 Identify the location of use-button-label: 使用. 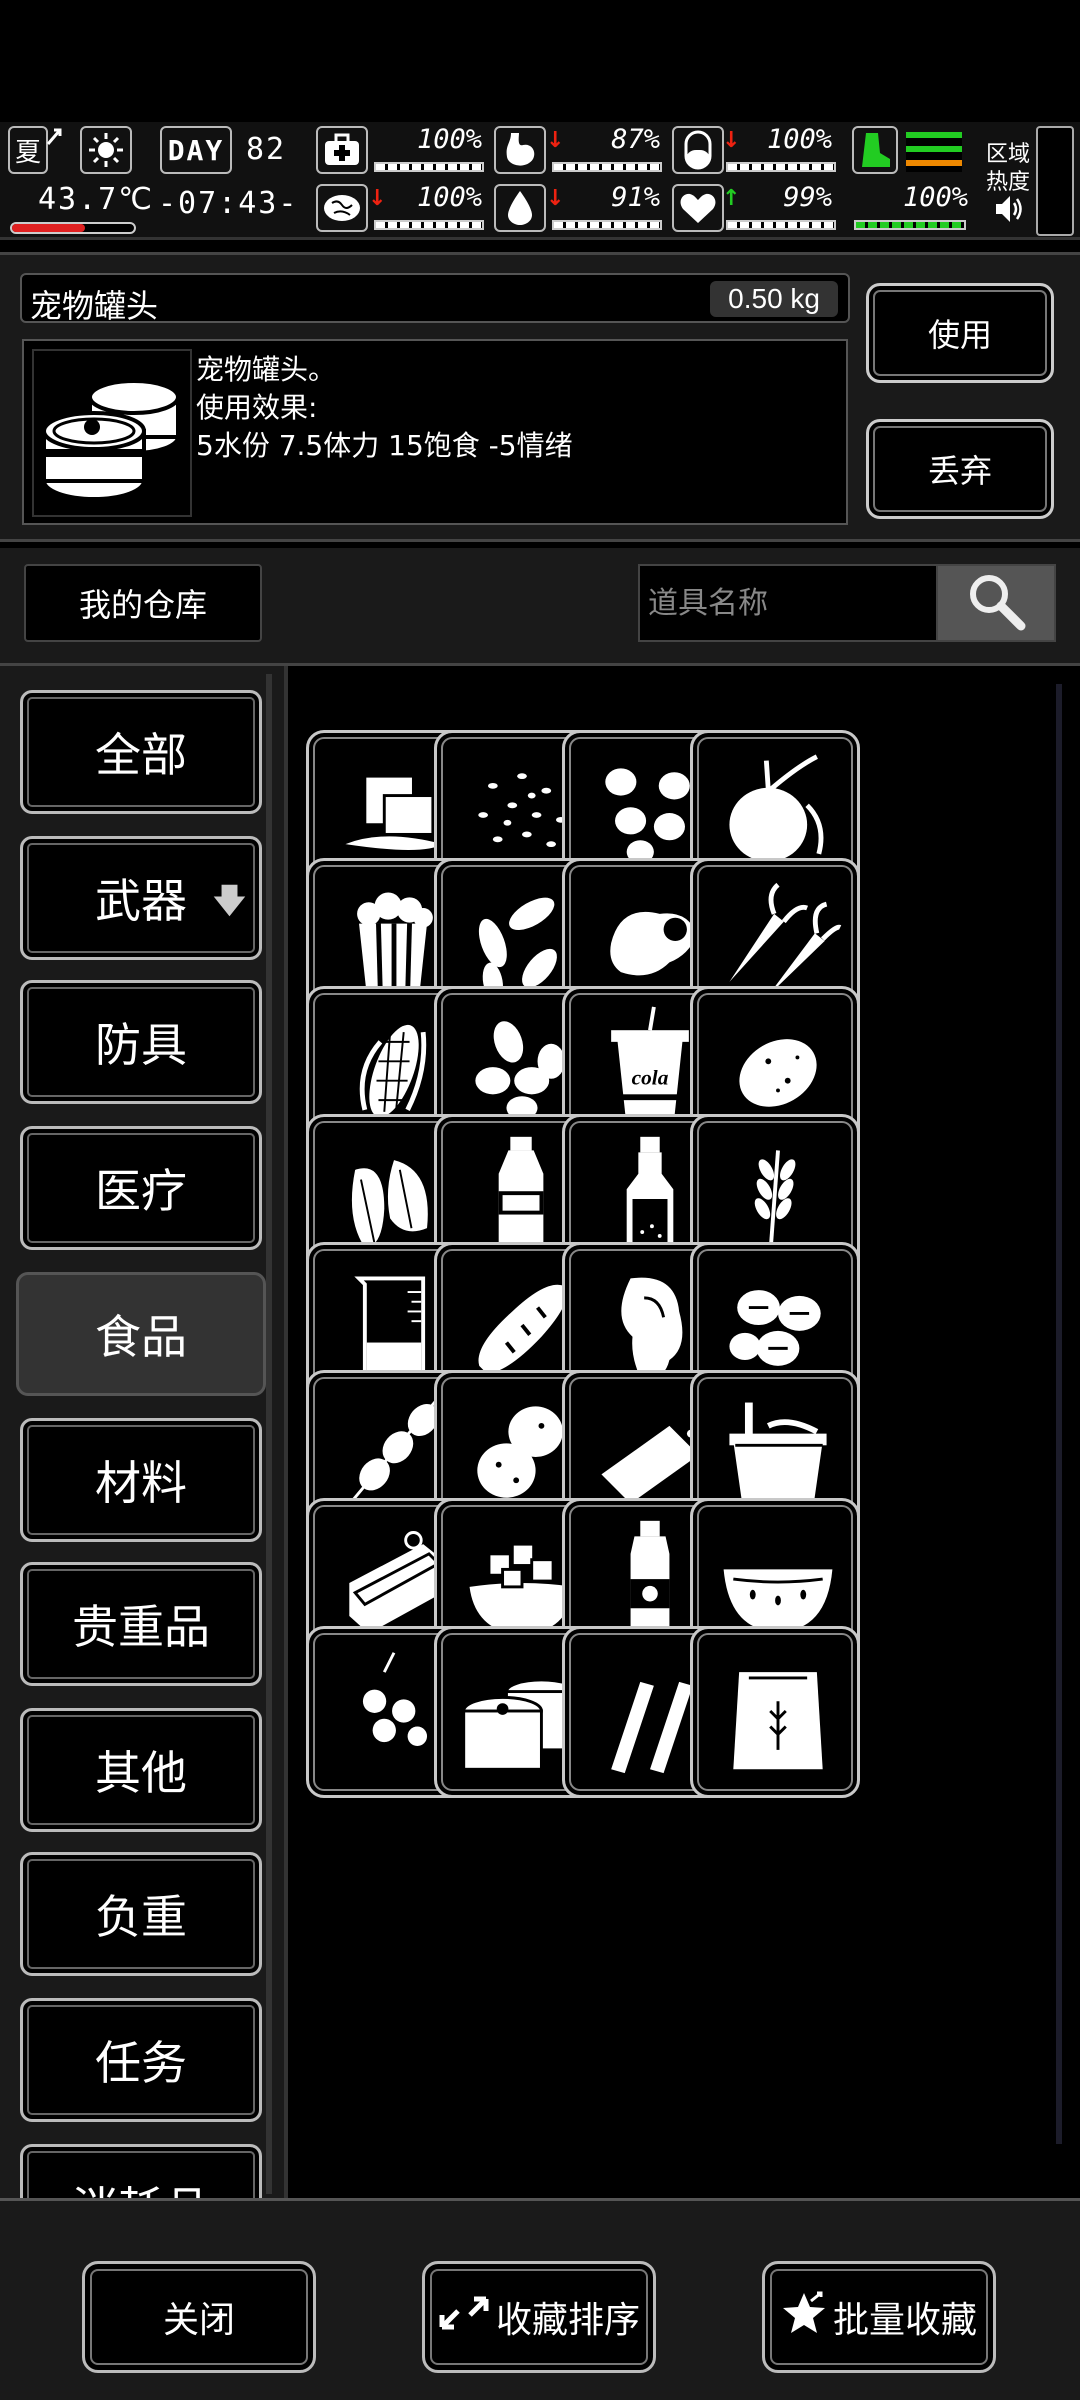
(959, 335).